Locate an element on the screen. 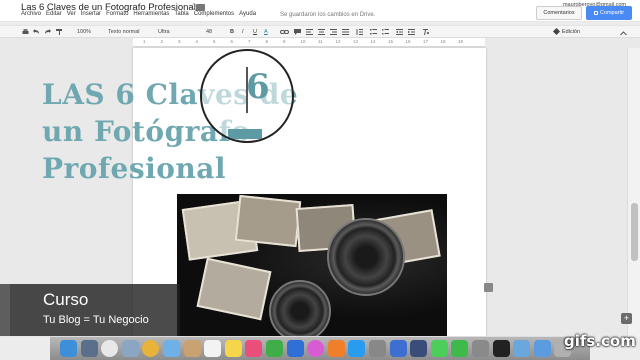  align-right-icon is located at coordinates (333, 32).